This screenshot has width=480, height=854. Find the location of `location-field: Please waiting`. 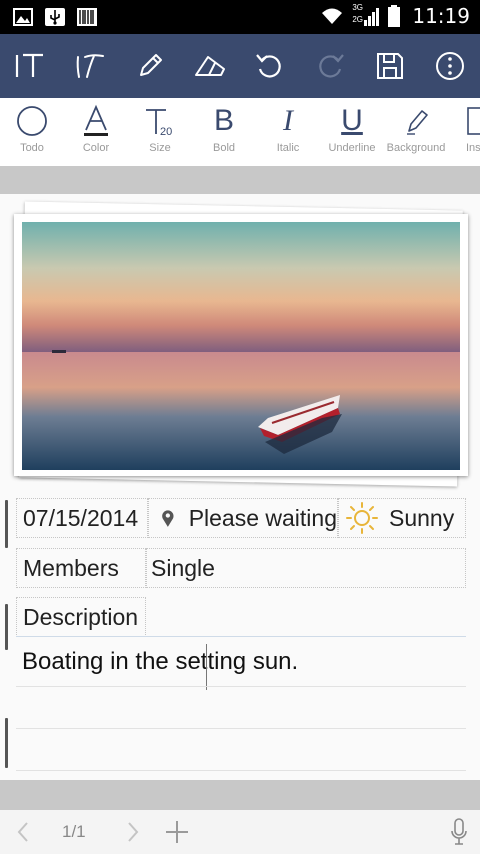

location-field: Please waiting is located at coordinates (243, 518).